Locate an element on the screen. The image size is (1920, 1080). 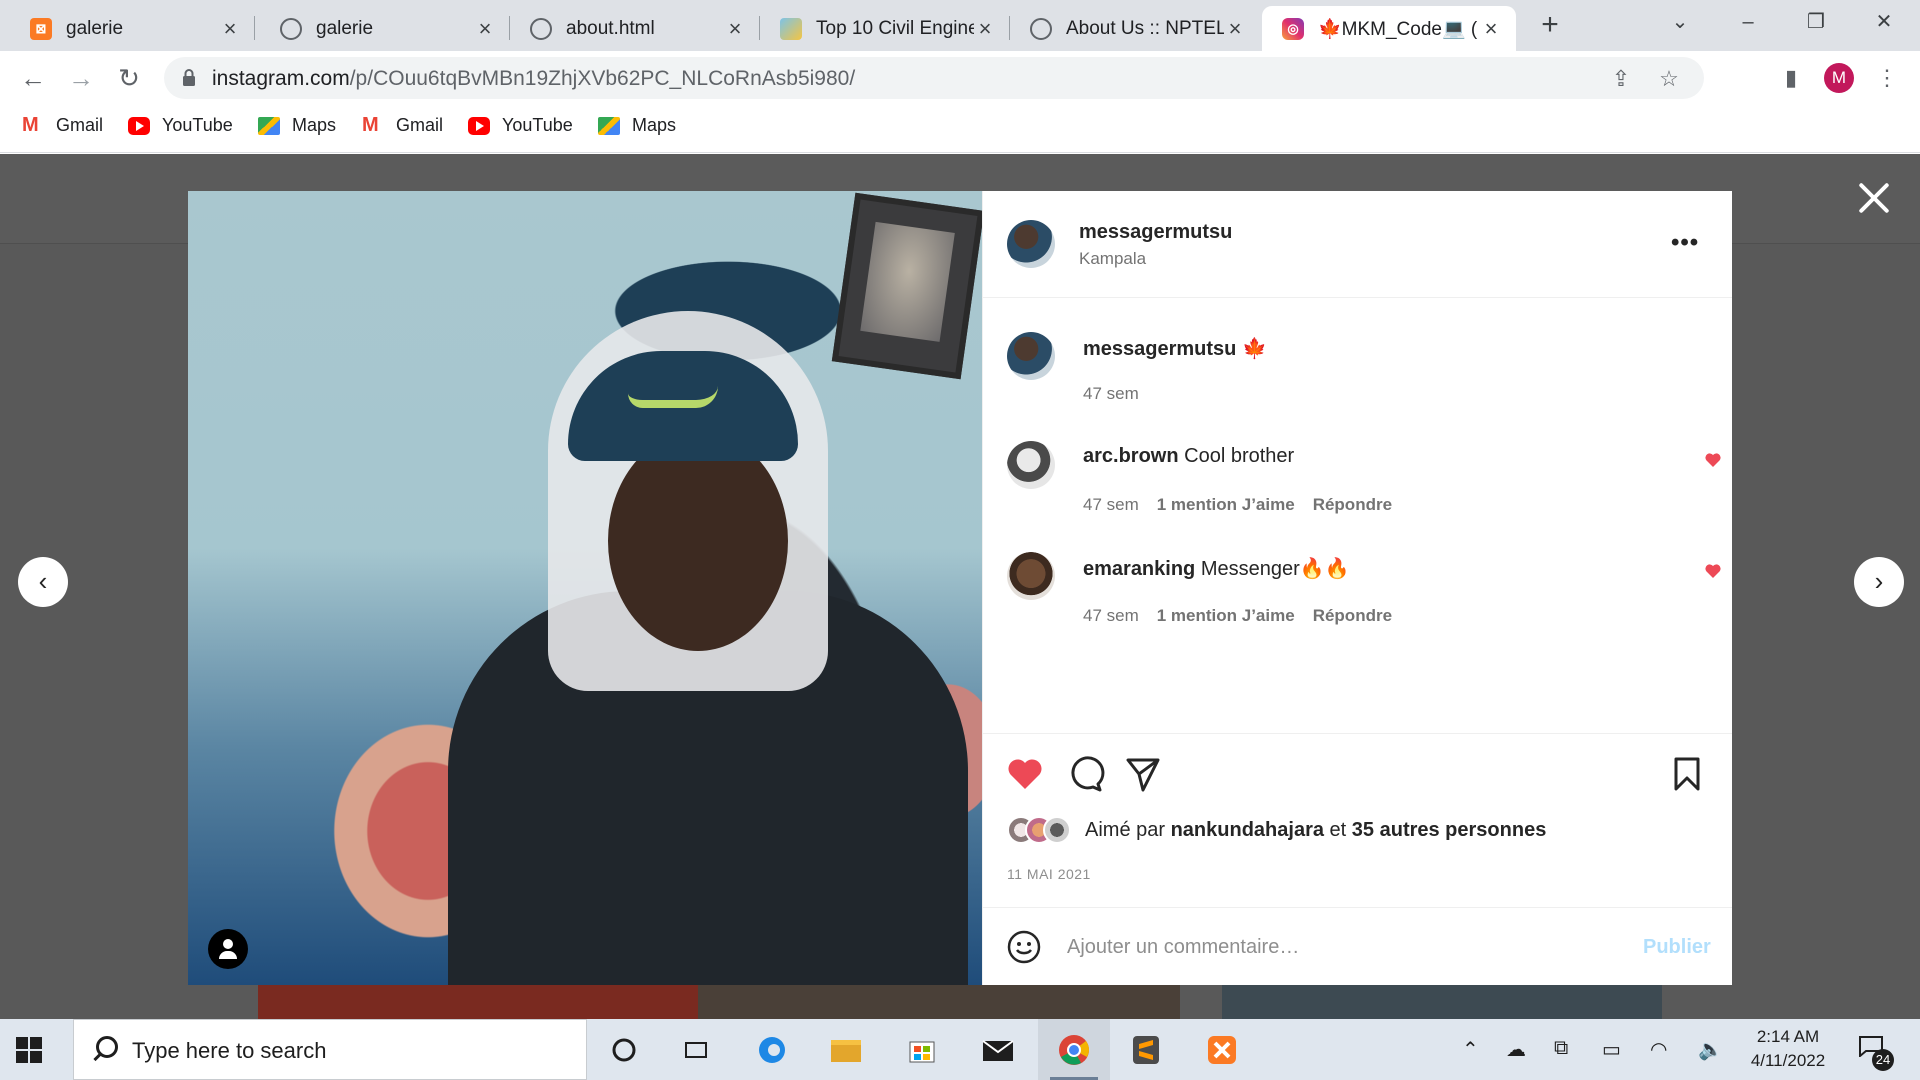
forward-button: → is located at coordinates (81, 78).